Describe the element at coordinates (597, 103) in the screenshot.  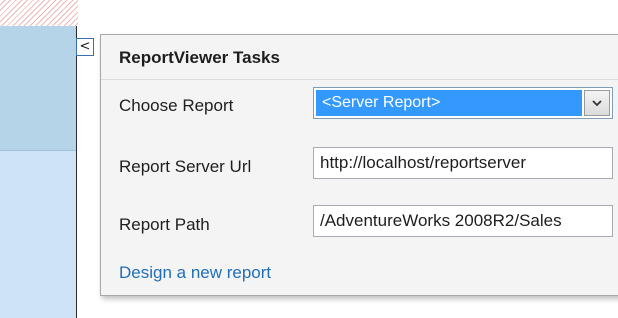
I see `chevron-down-icon` at that location.